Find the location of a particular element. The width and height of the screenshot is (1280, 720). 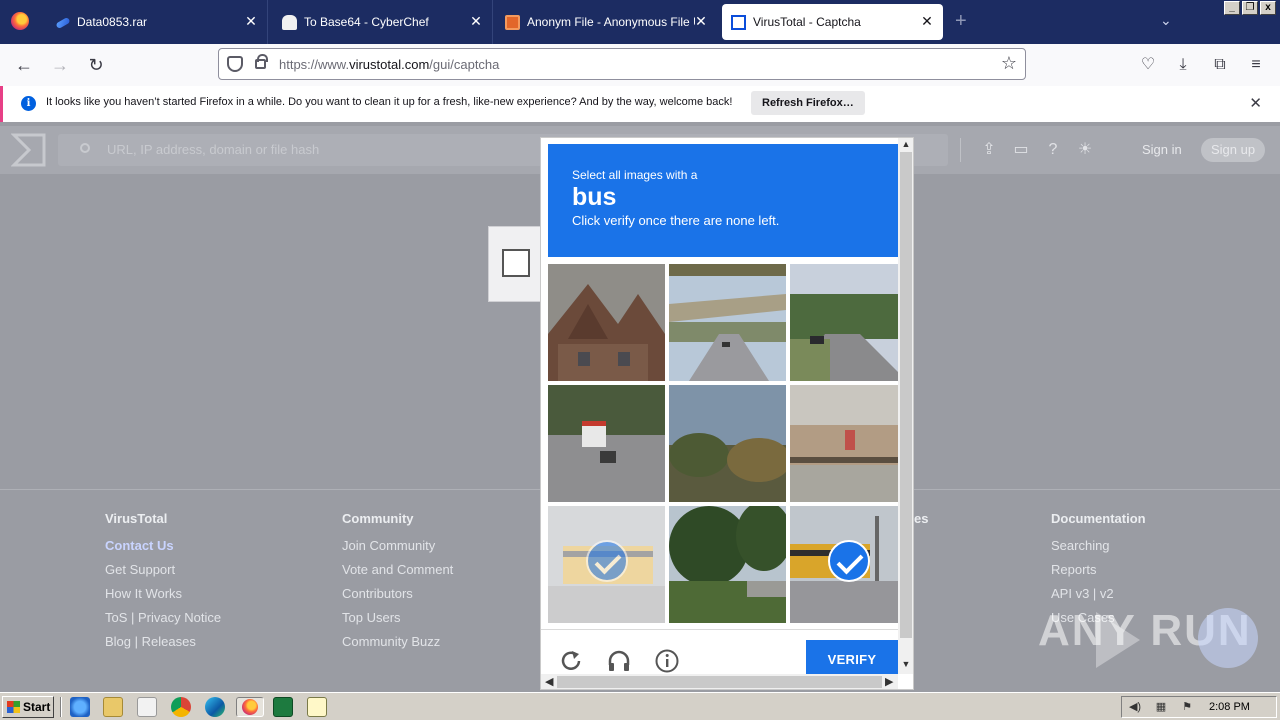

speaker-volume-icon: ◀) is located at coordinates (1135, 707).